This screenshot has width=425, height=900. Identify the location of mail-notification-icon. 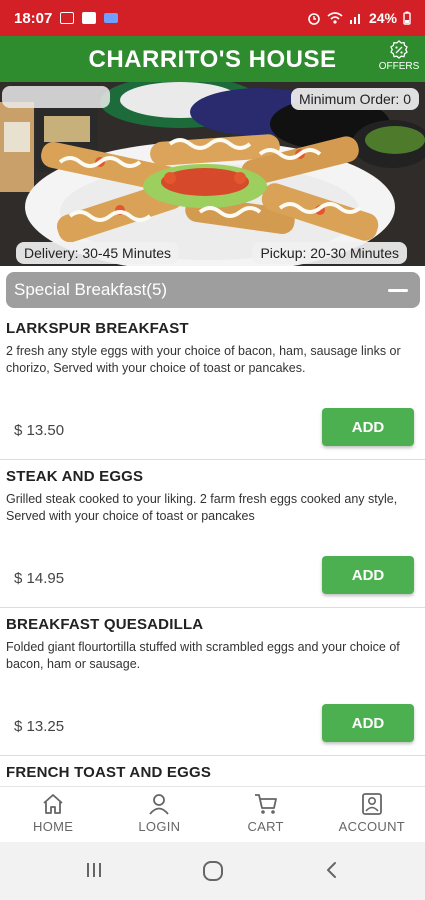
(89, 18).